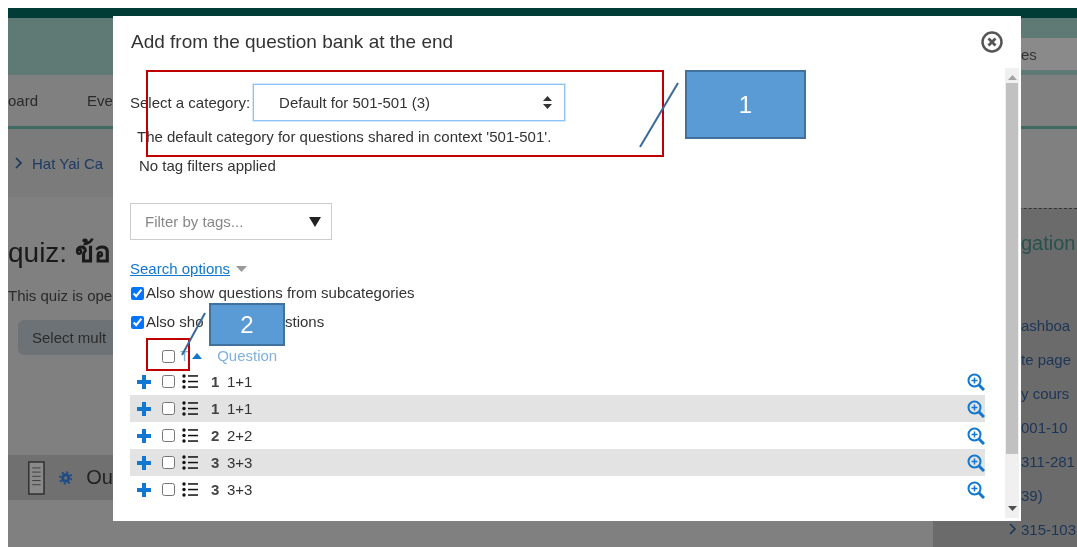 The height and width of the screenshot is (547, 1077). What do you see at coordinates (1044, 427) in the screenshot?
I see `navigation-link: 001-10` at bounding box center [1044, 427].